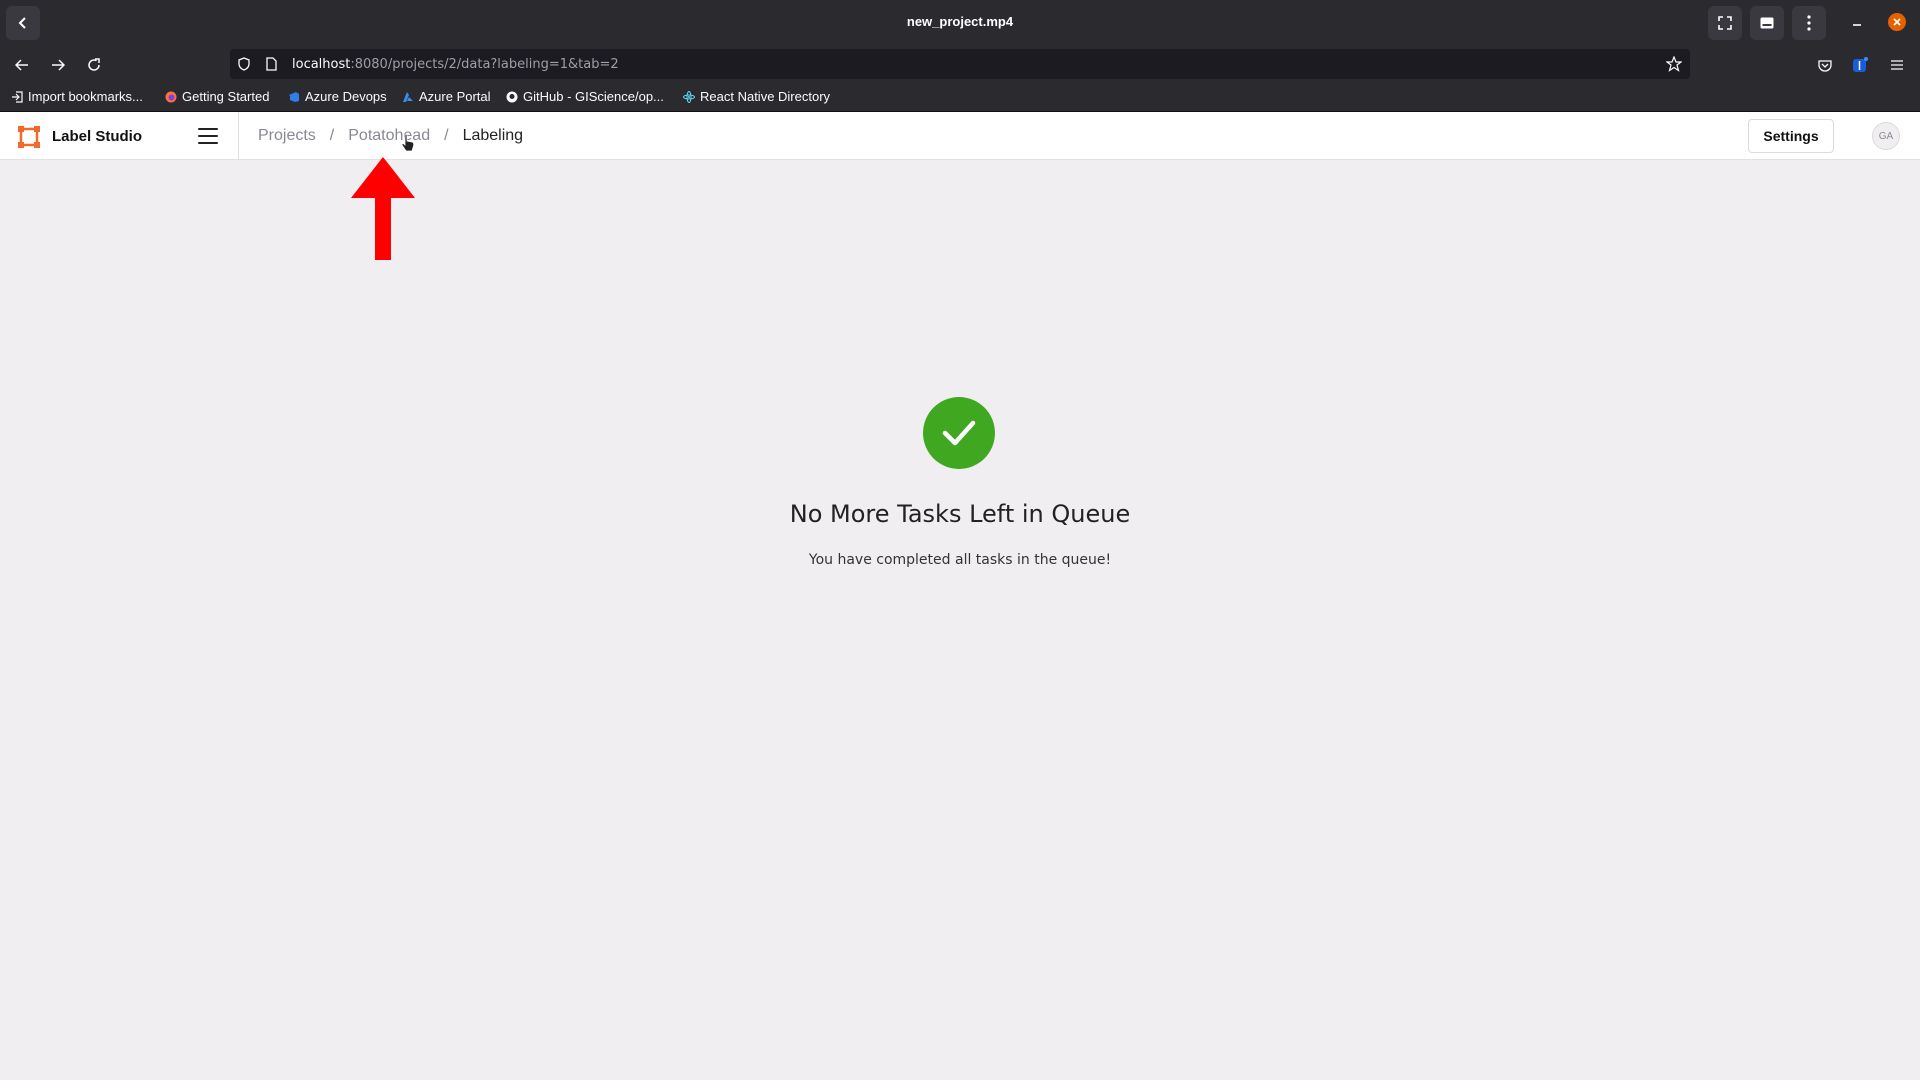  I want to click on menu-button, so click(1809, 23).